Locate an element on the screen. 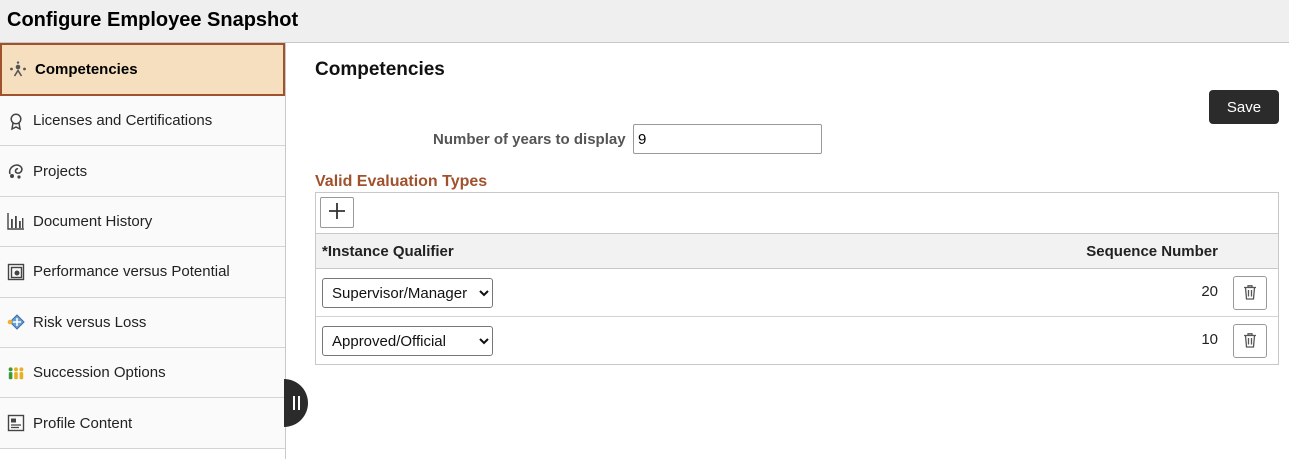 This screenshot has width=1289, height=459. succession-icon is located at coordinates (16, 373).